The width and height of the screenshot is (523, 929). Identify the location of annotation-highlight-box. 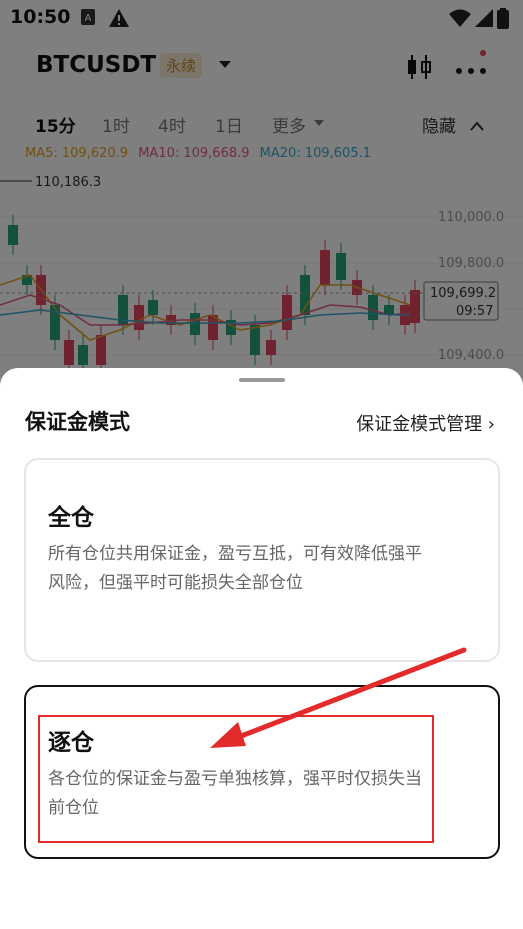
(236, 779).